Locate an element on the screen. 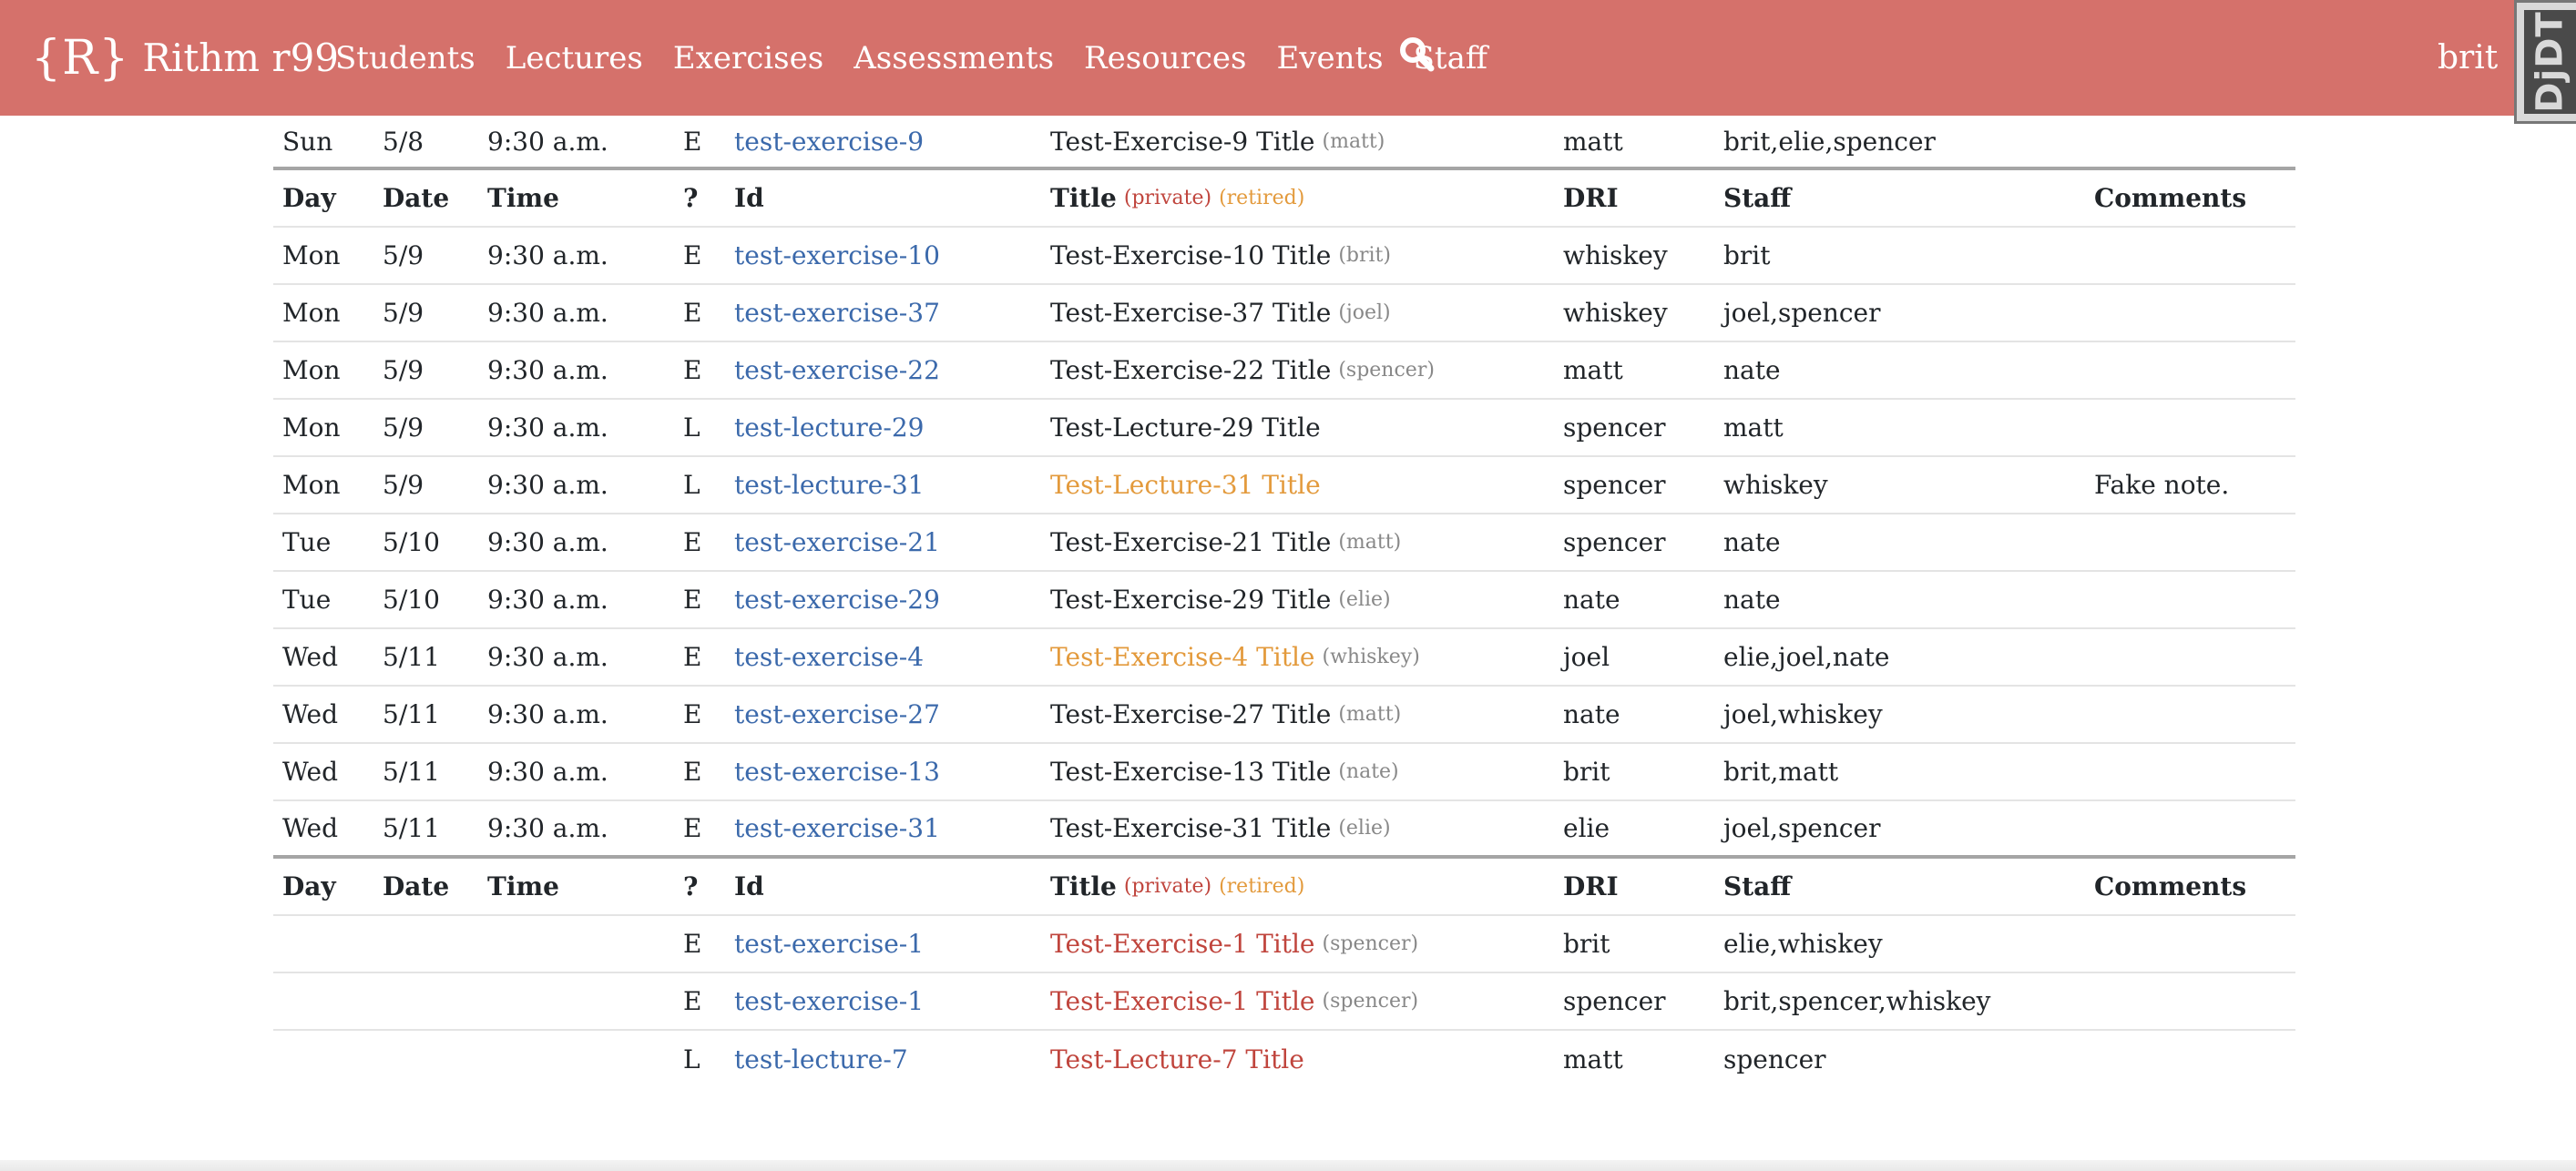 This screenshot has width=2576, height=1171. title-text: Test-Exercise-31 Title is located at coordinates (1191, 828).